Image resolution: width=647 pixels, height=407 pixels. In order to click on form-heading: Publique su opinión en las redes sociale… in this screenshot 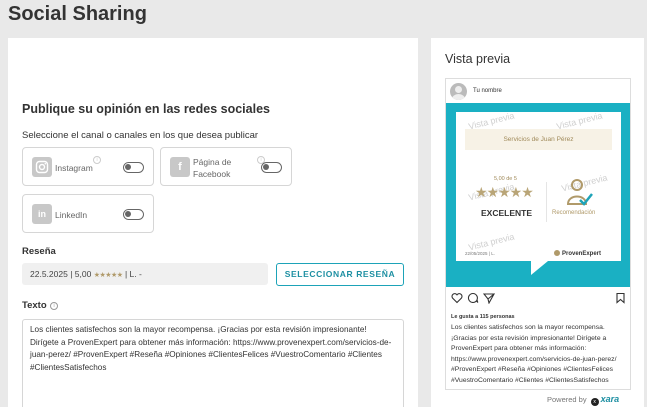, I will do `click(146, 109)`.